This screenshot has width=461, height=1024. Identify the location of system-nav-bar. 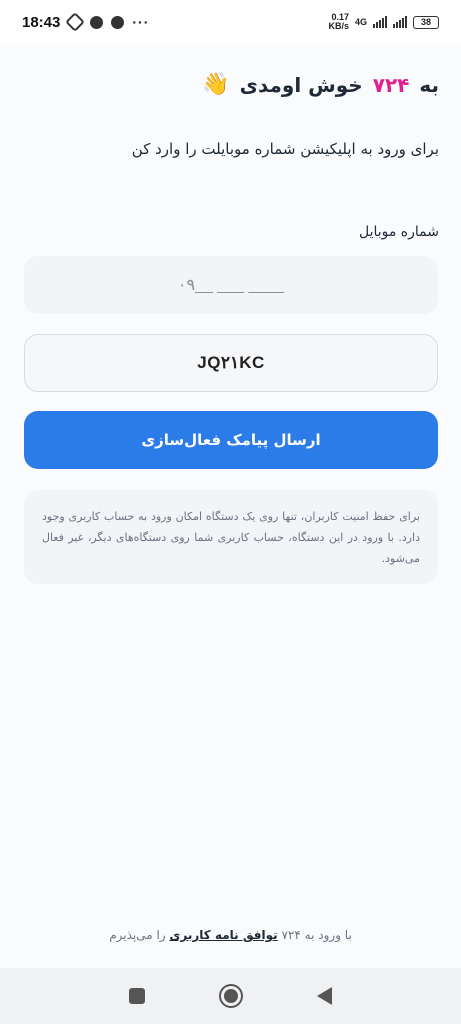
(230, 996).